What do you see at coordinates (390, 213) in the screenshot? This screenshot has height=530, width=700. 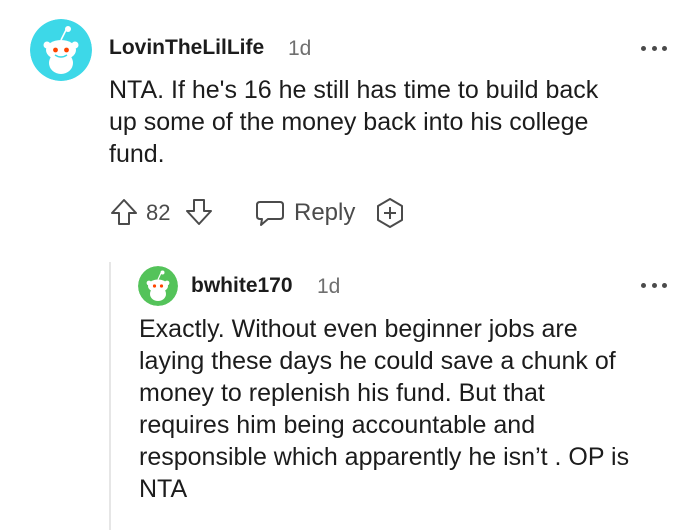 I see `award-icon` at bounding box center [390, 213].